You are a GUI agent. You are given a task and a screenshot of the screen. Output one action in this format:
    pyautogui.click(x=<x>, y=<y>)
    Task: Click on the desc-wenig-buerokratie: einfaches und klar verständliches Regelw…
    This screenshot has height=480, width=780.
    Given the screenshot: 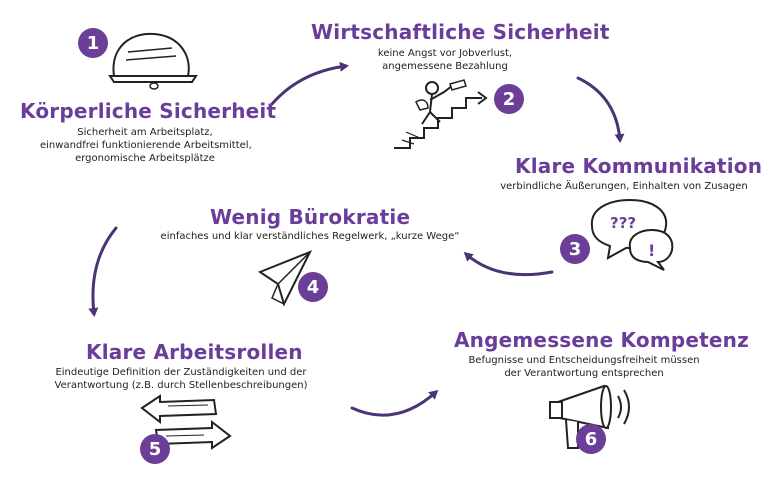 What is the action you would take?
    pyautogui.click(x=310, y=236)
    